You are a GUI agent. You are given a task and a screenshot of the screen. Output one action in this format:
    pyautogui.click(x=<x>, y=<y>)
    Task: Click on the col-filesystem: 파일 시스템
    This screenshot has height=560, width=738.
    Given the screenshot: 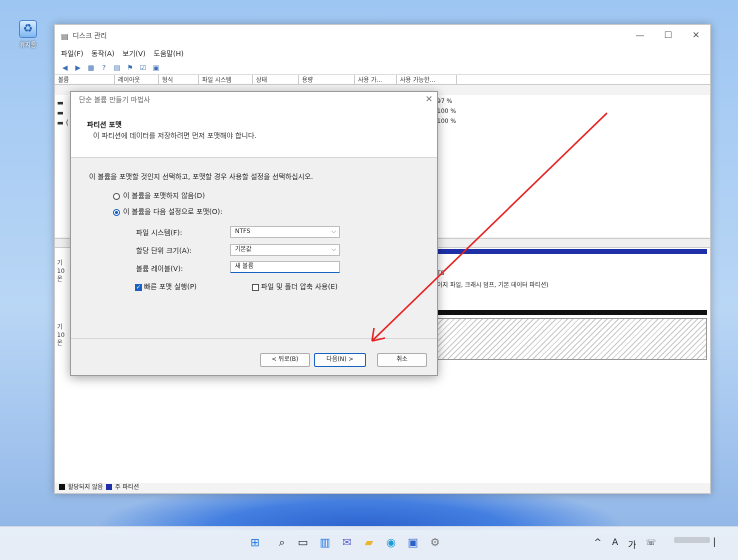 What is the action you would take?
    pyautogui.click(x=226, y=79)
    